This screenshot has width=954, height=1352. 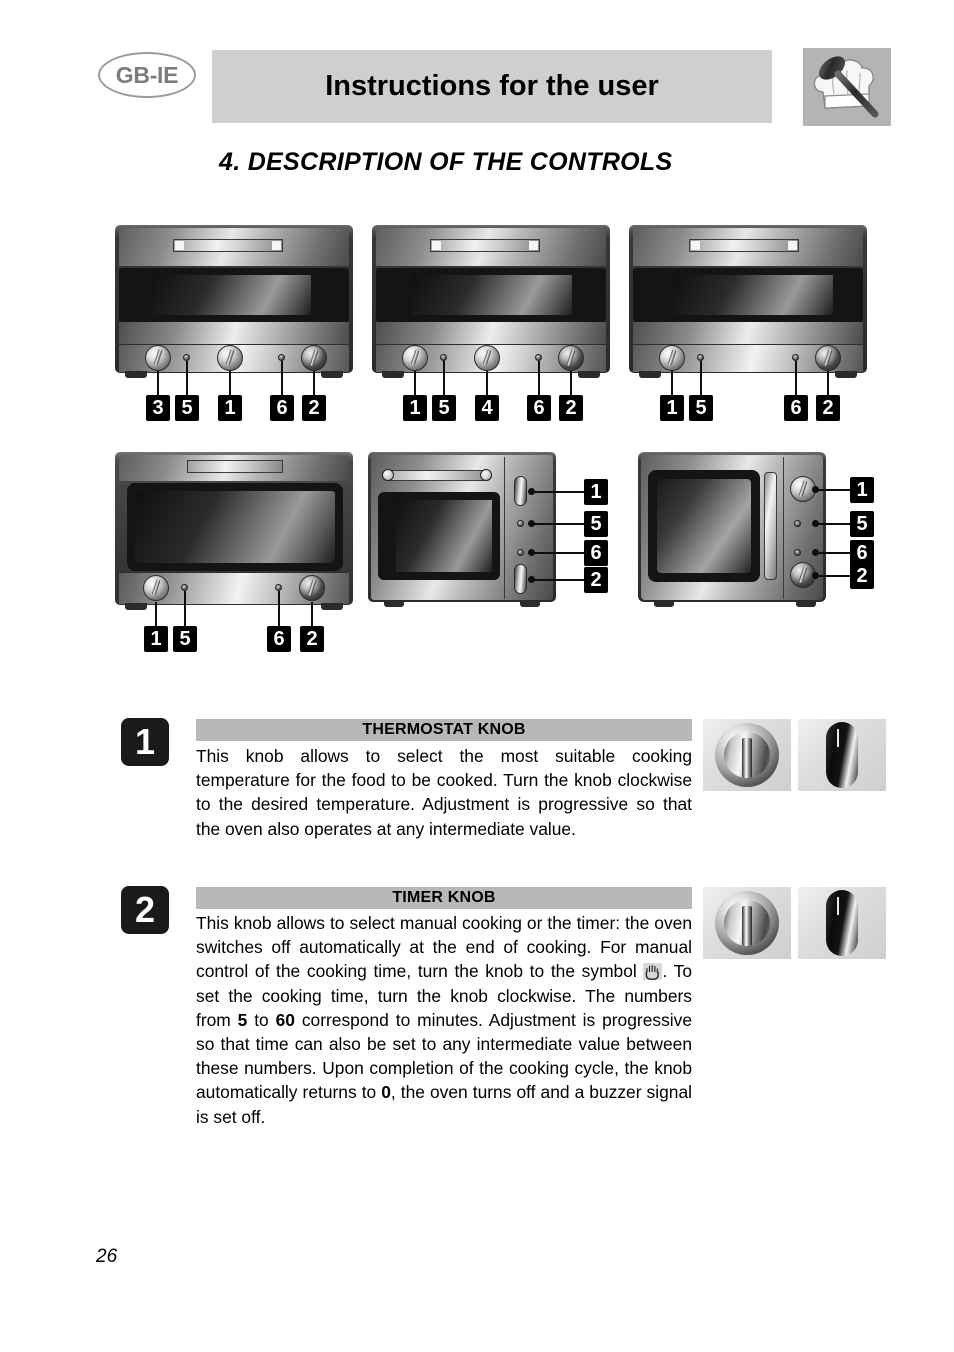 I want to click on description-bold-value: 5, so click(x=242, y=1019).